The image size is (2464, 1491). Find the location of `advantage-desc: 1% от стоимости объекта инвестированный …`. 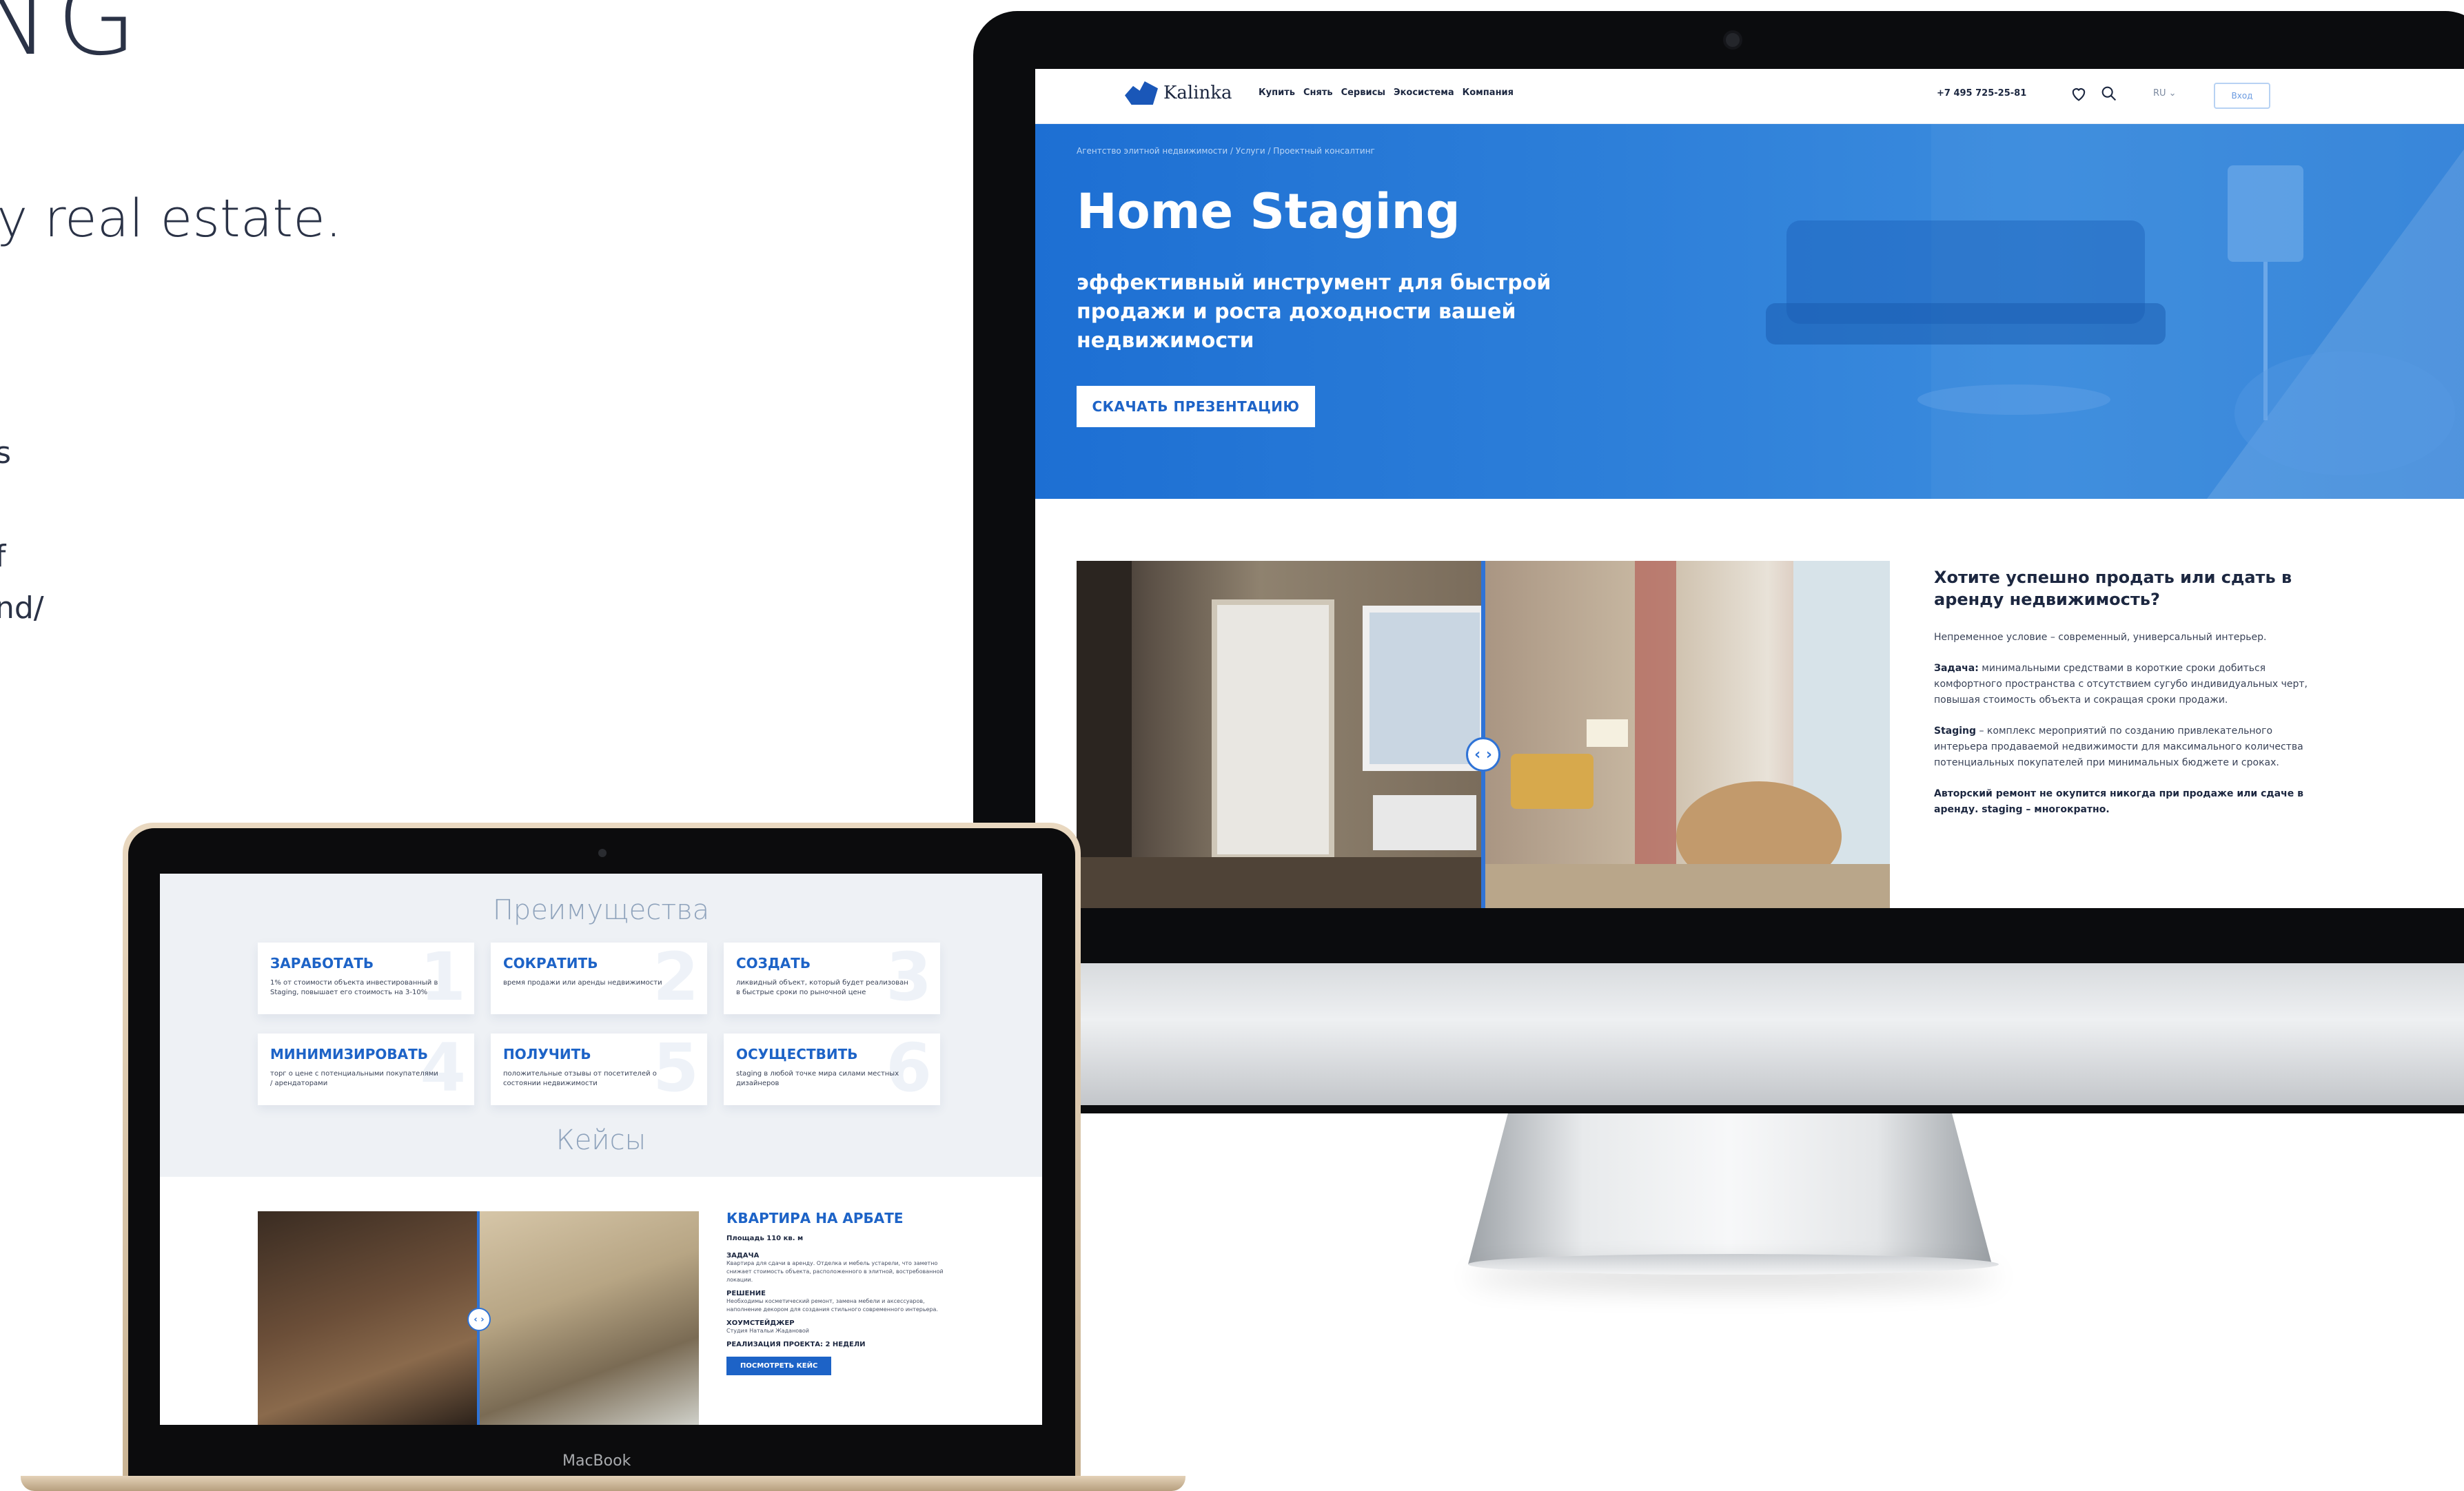

advantage-desc: 1% от стоимости объекта инвестированный … is located at coordinates (354, 988).